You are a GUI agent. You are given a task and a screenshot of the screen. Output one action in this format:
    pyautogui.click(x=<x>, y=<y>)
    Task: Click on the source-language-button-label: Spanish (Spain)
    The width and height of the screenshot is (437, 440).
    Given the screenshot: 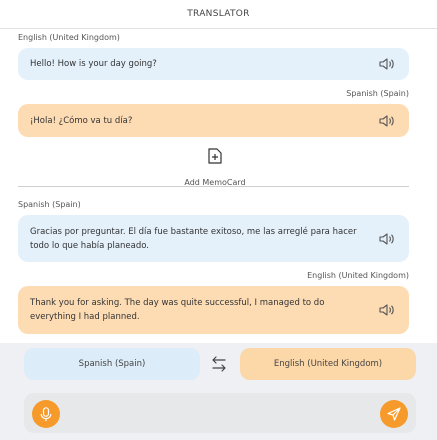 What is the action you would take?
    pyautogui.click(x=112, y=364)
    